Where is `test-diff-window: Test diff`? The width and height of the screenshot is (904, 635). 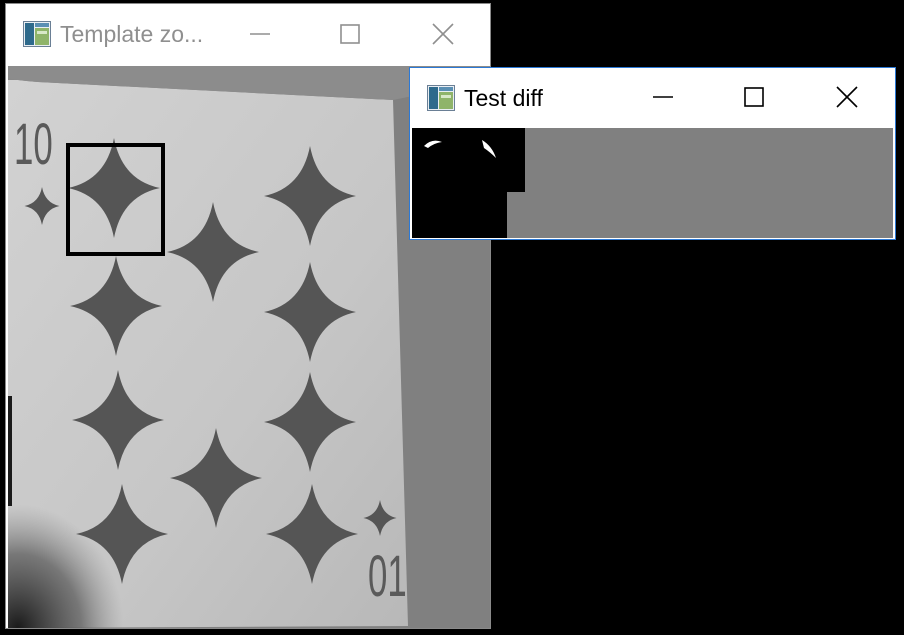
test-diff-window: Test diff is located at coordinates (652, 153).